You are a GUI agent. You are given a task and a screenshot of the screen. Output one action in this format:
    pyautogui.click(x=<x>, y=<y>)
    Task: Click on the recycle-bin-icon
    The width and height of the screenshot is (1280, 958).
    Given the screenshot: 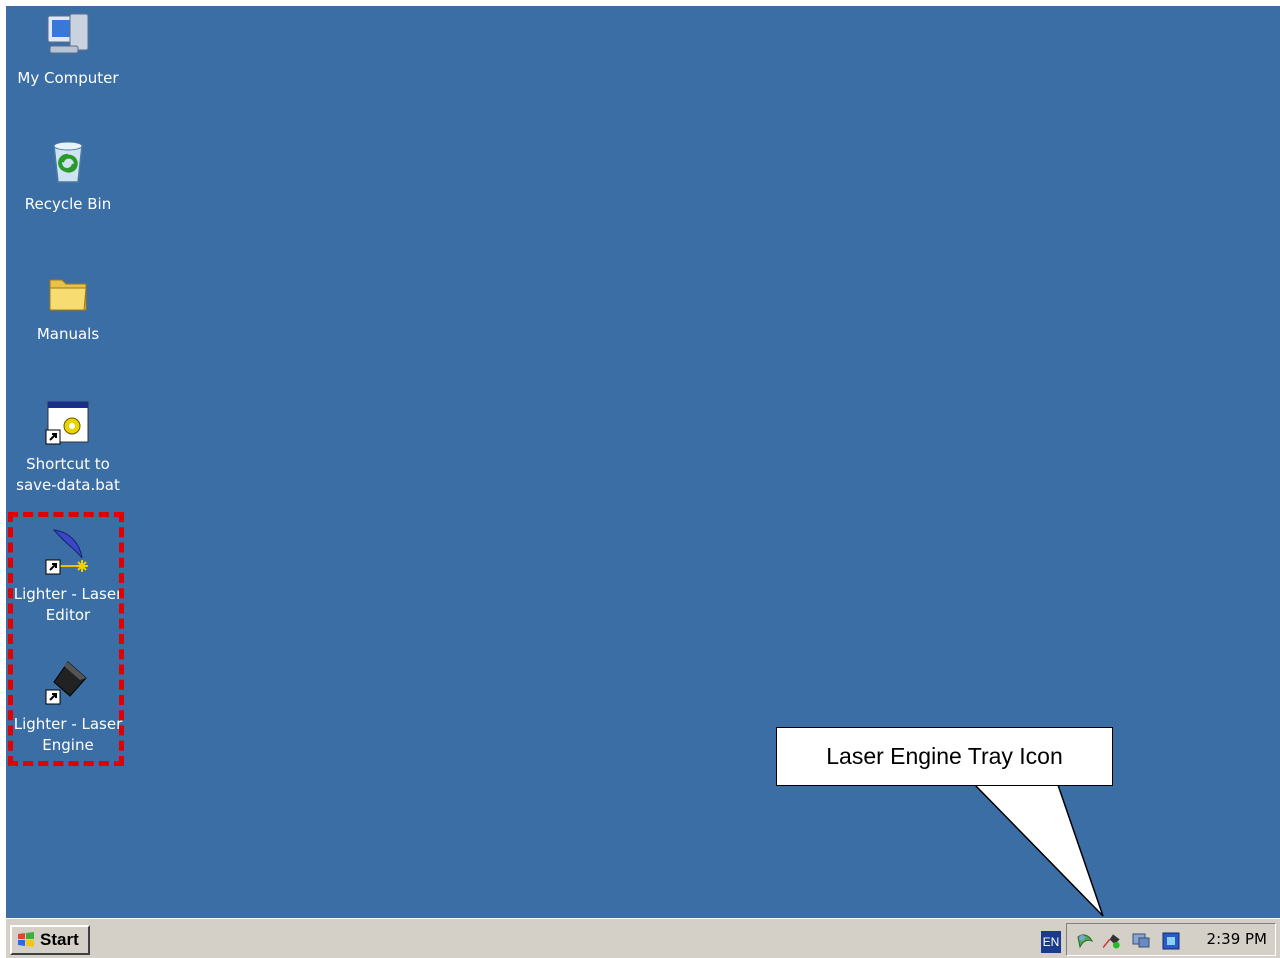 What is the action you would take?
    pyautogui.click(x=68, y=162)
    